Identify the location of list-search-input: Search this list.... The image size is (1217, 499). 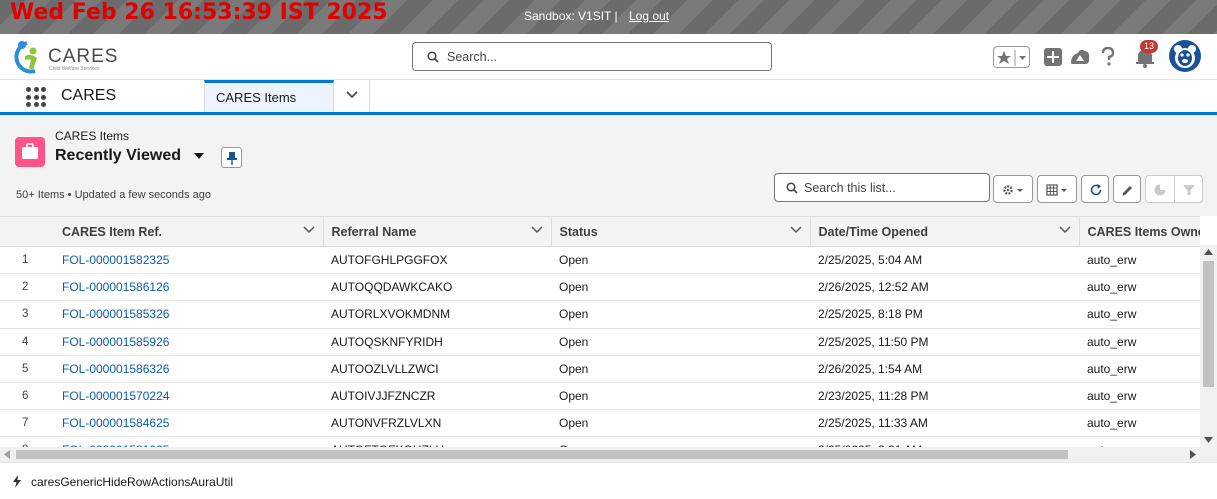
(882, 187).